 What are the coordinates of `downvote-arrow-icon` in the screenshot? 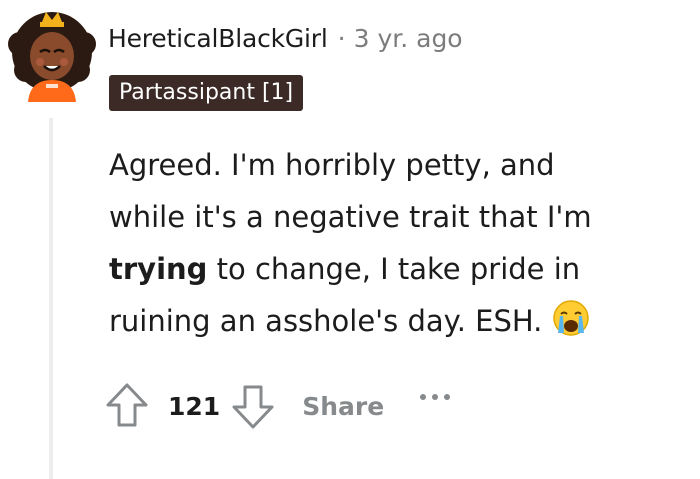 It's located at (253, 406).